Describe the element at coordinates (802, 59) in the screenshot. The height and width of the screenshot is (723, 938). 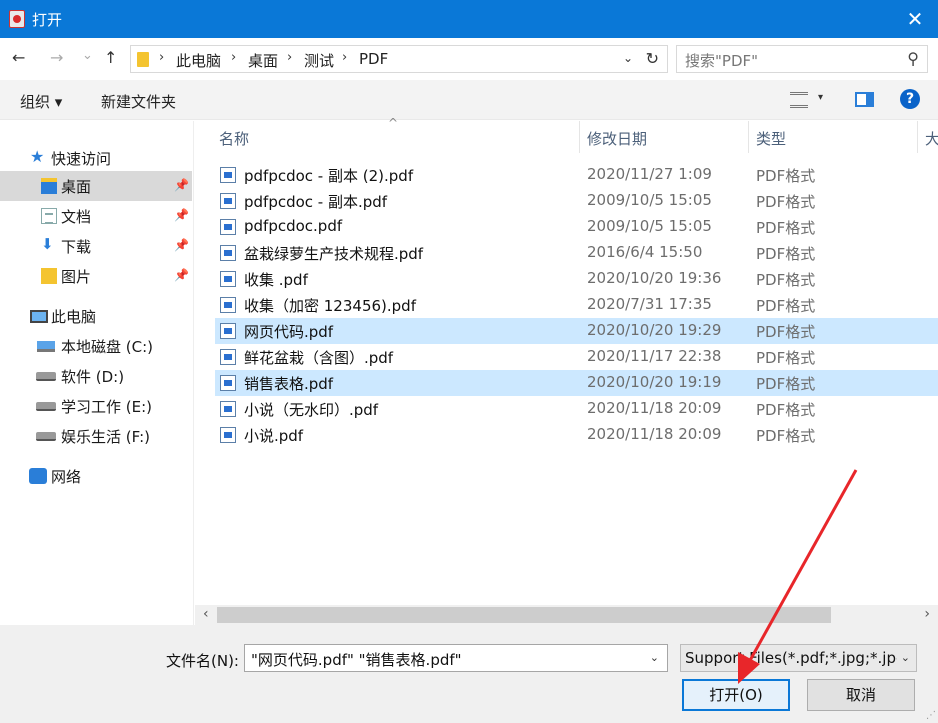
I see `search-input: 搜索"PDF" ⚲` at that location.